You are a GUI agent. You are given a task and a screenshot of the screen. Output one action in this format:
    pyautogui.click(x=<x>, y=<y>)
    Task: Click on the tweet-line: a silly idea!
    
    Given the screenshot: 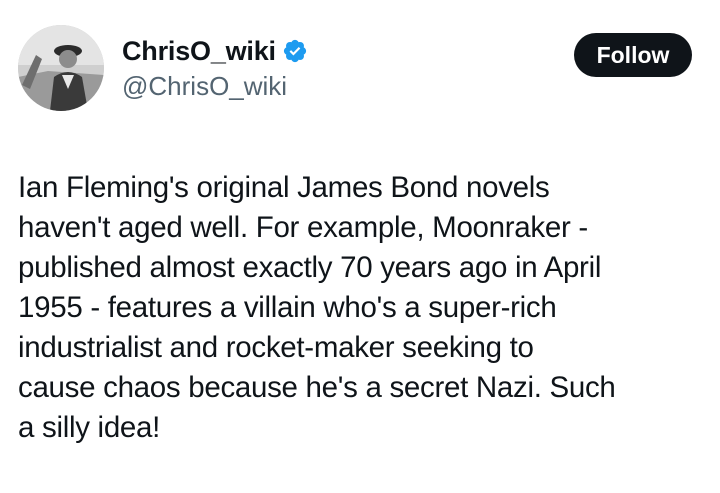 What is the action you would take?
    pyautogui.click(x=89, y=427)
    